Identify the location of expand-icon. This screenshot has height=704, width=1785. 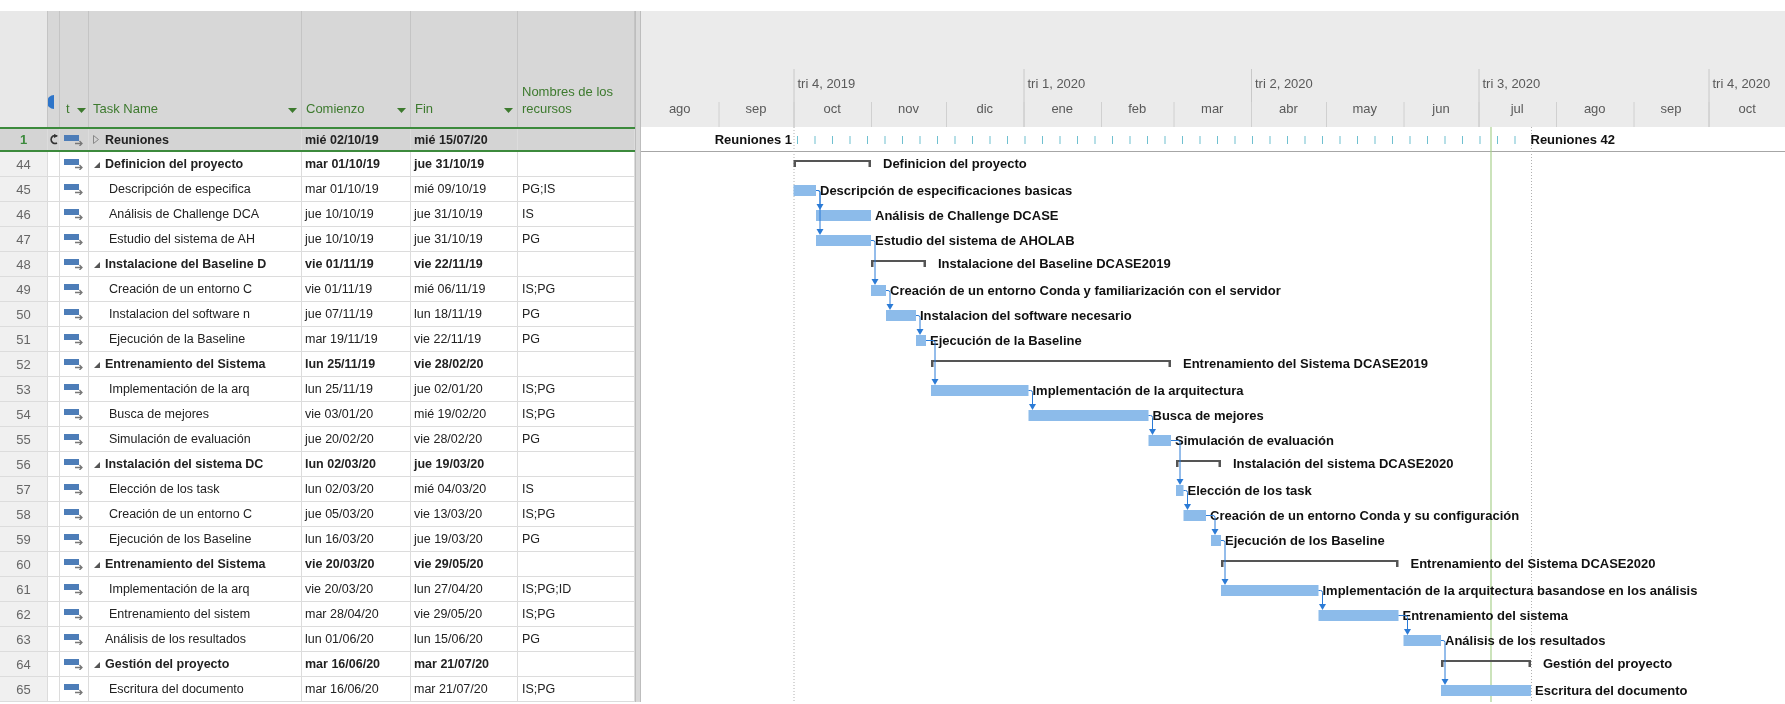
(96, 139).